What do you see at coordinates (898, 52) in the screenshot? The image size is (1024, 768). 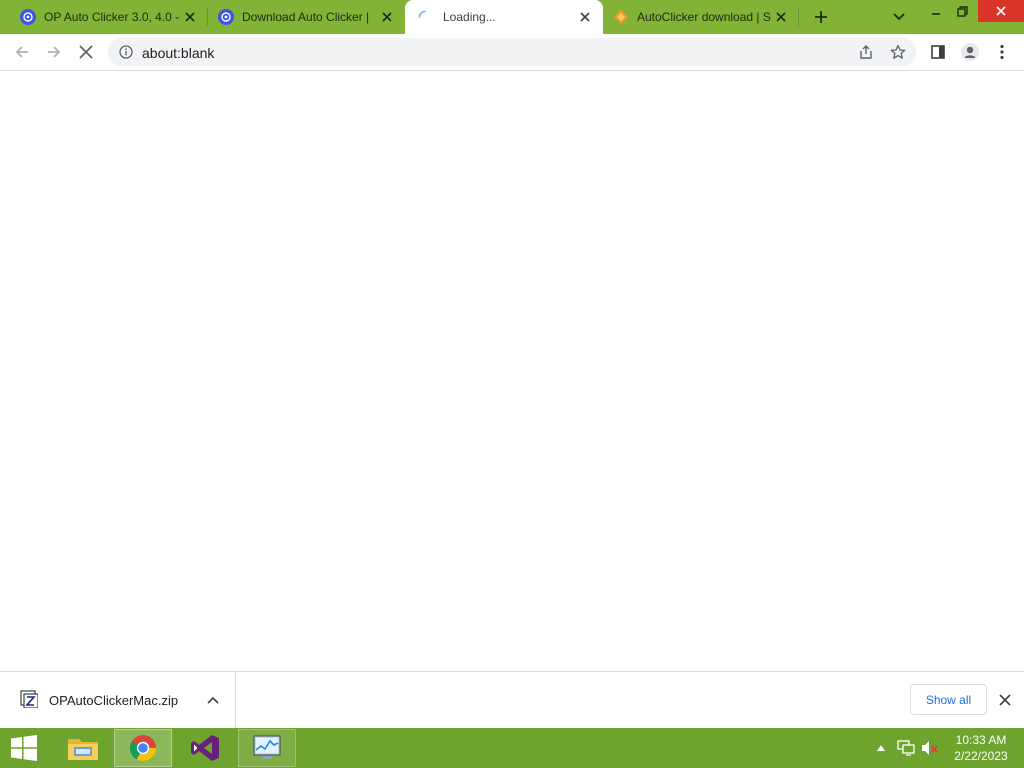 I see `bookmark-star-icon` at bounding box center [898, 52].